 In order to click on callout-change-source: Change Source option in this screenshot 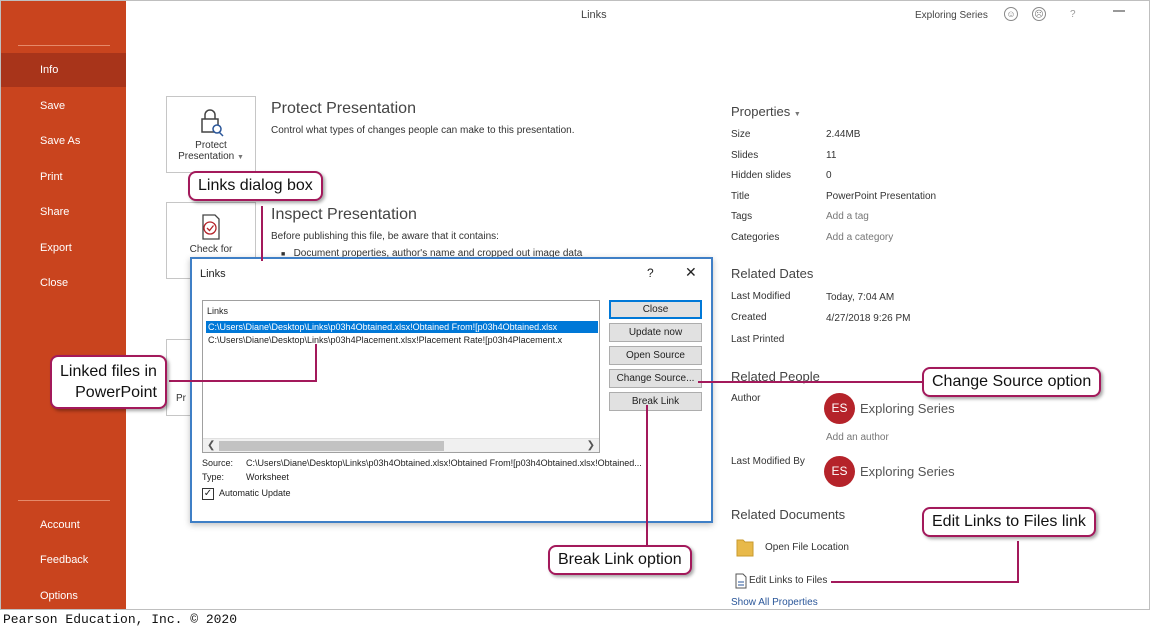, I will do `click(1012, 382)`.